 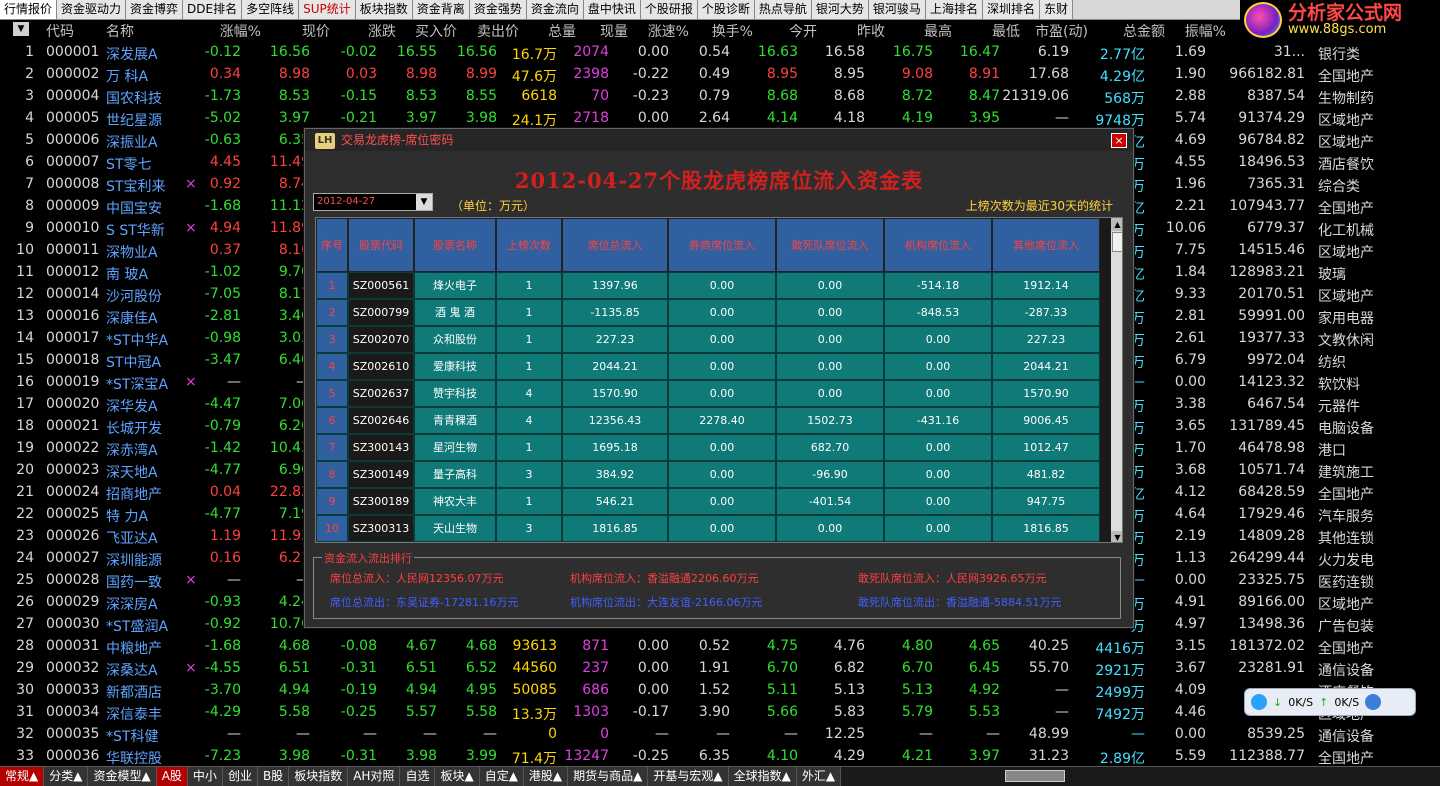 I want to click on dialog-cell: 2278.40, so click(x=722, y=420).